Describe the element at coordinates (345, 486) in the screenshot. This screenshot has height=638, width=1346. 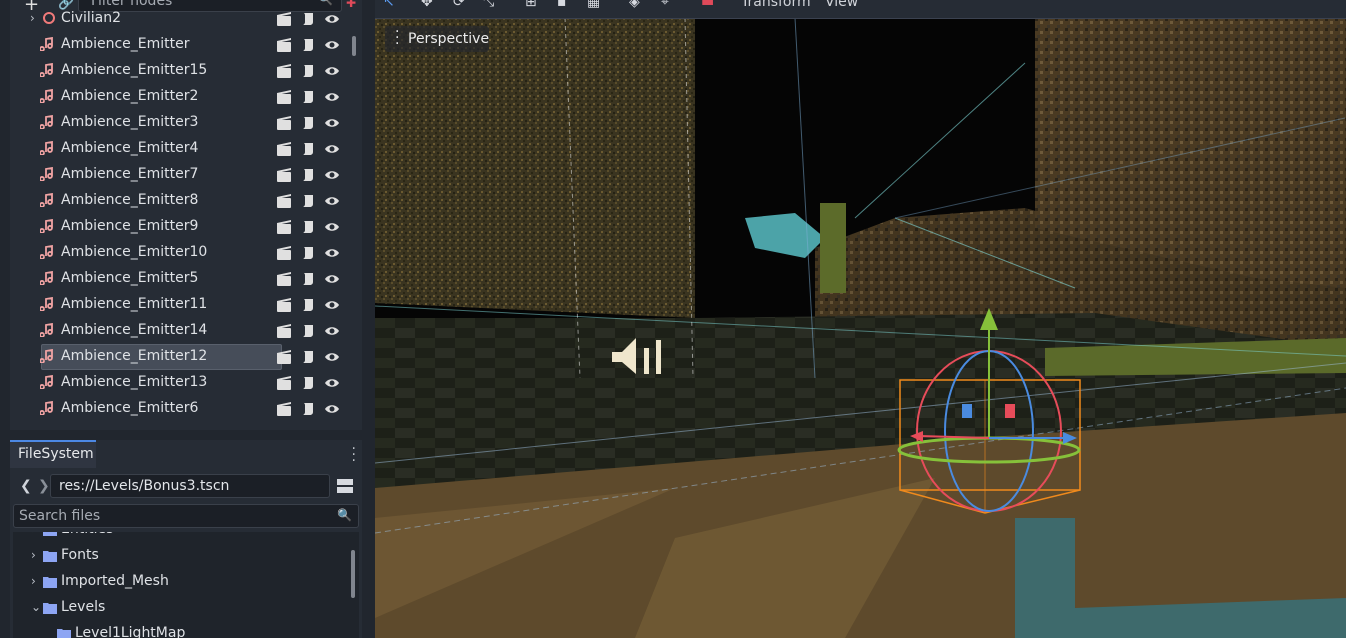
I see `split-view-icon` at that location.